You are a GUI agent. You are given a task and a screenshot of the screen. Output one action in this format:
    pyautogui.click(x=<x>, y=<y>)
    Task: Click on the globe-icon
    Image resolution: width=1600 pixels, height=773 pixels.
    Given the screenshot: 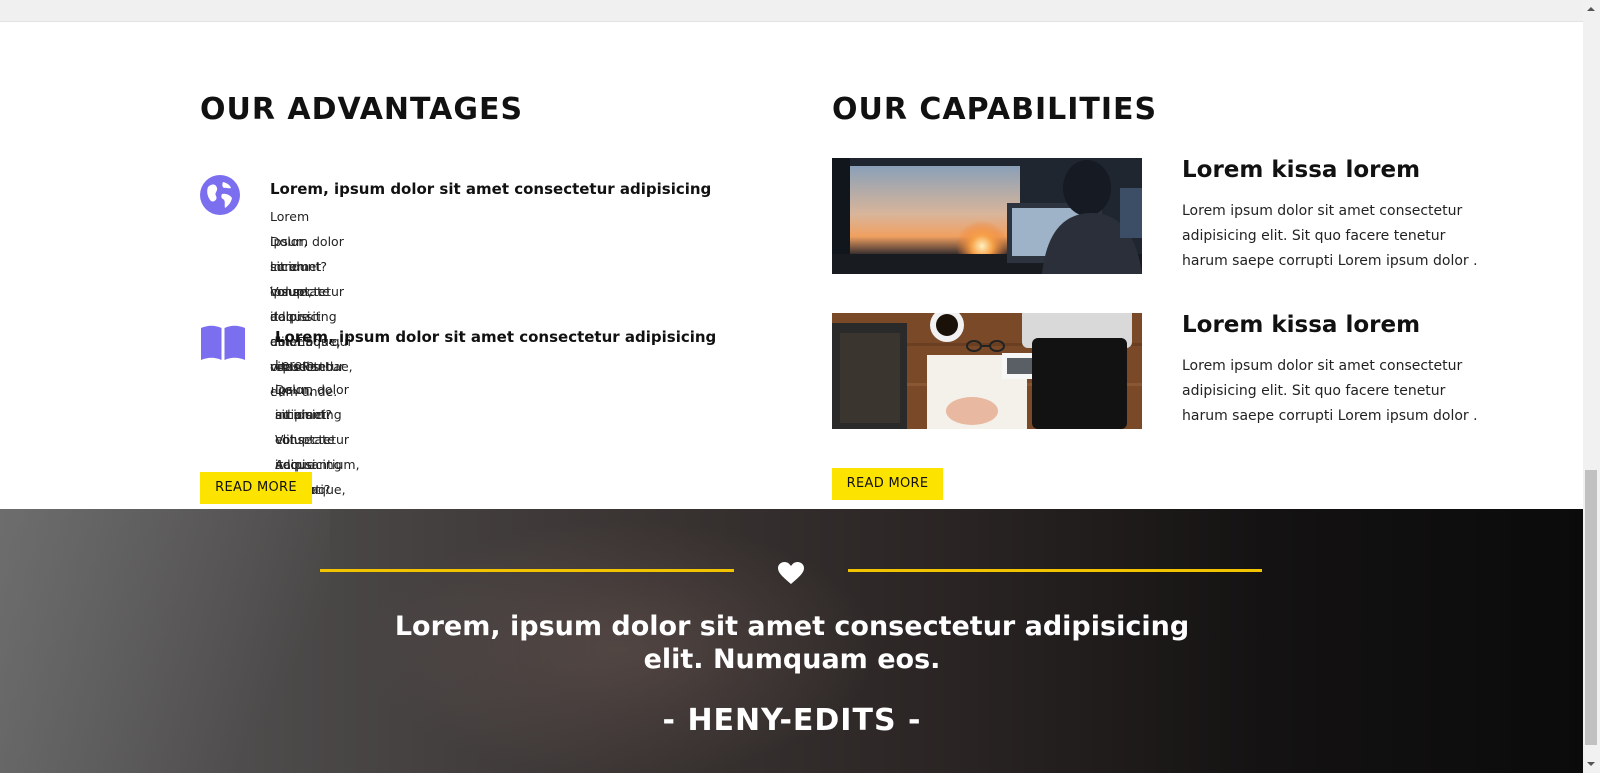 What is the action you would take?
    pyautogui.click(x=220, y=197)
    